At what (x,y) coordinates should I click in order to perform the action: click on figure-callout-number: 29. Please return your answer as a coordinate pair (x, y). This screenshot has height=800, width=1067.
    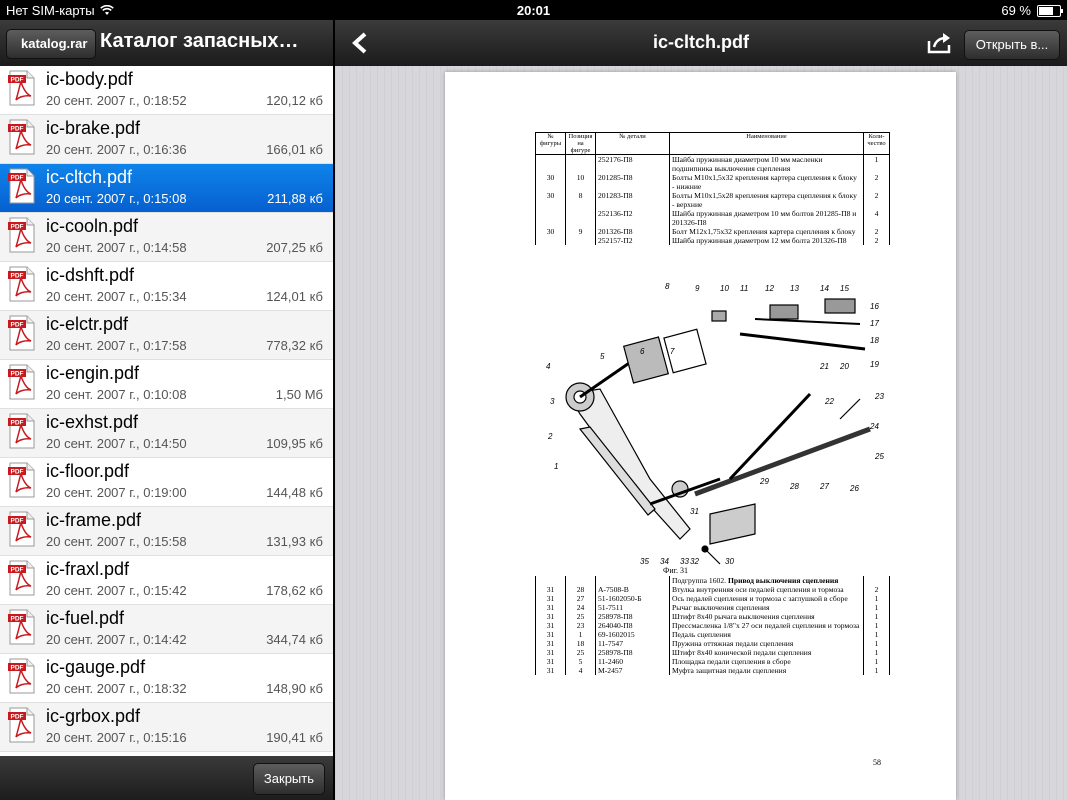
    Looking at the image, I should click on (764, 481).